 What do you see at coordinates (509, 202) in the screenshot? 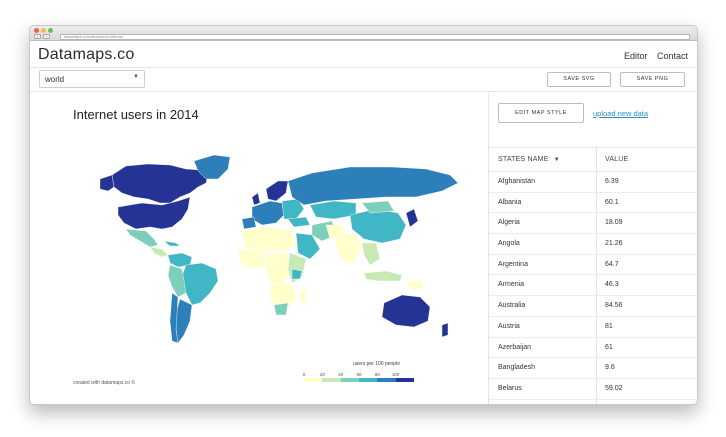
I see `state-name-cell: Albania` at bounding box center [509, 202].